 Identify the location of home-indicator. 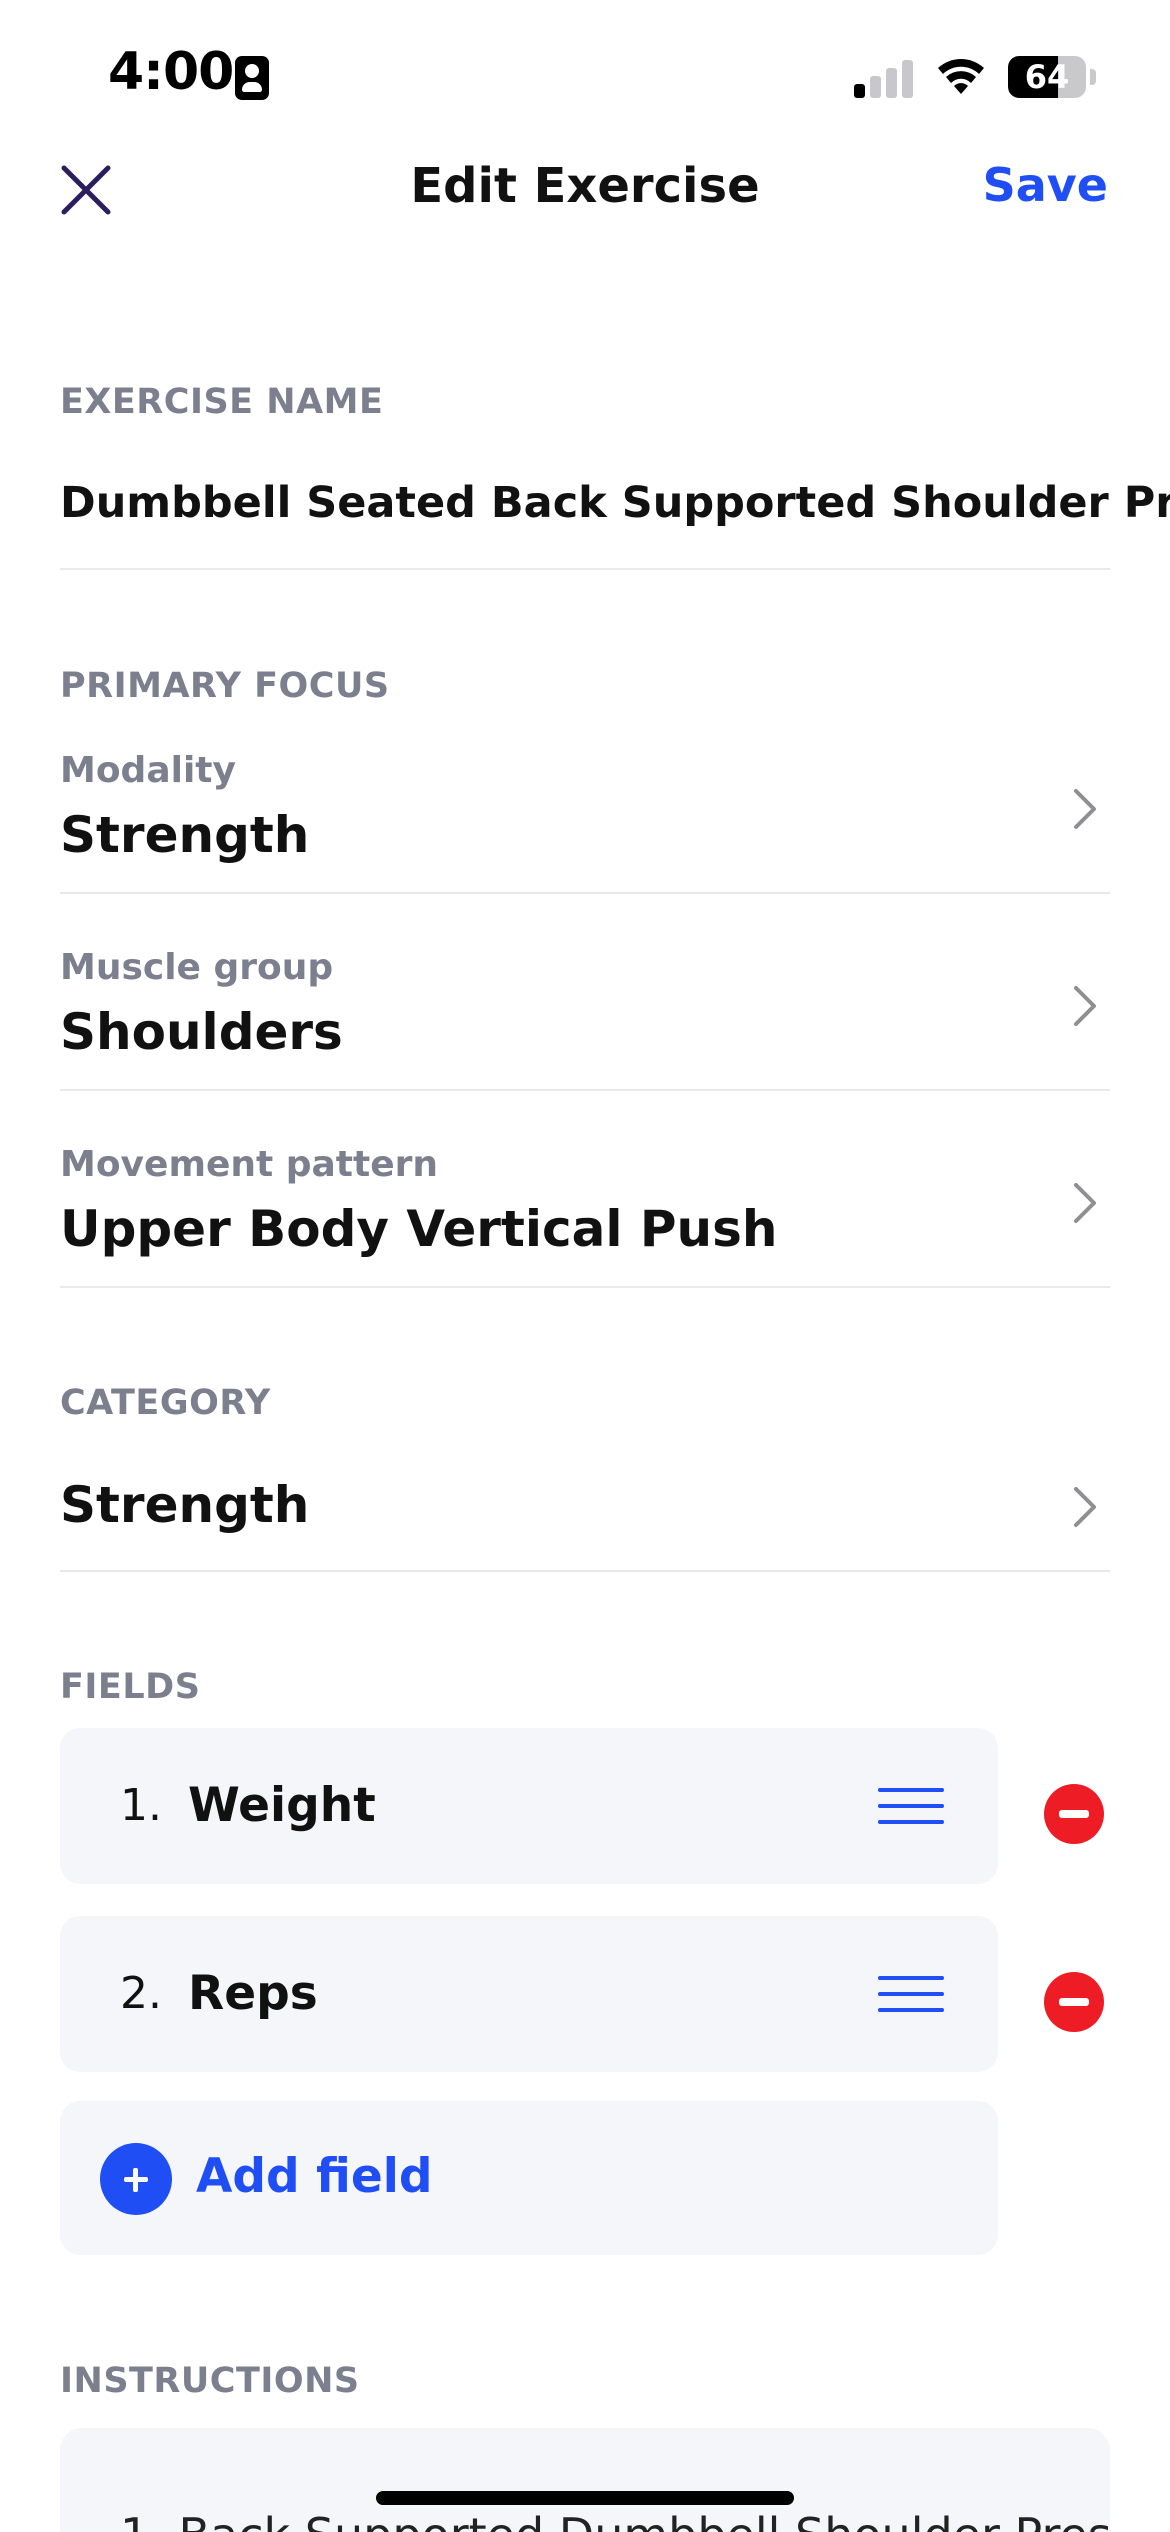
(585, 2498).